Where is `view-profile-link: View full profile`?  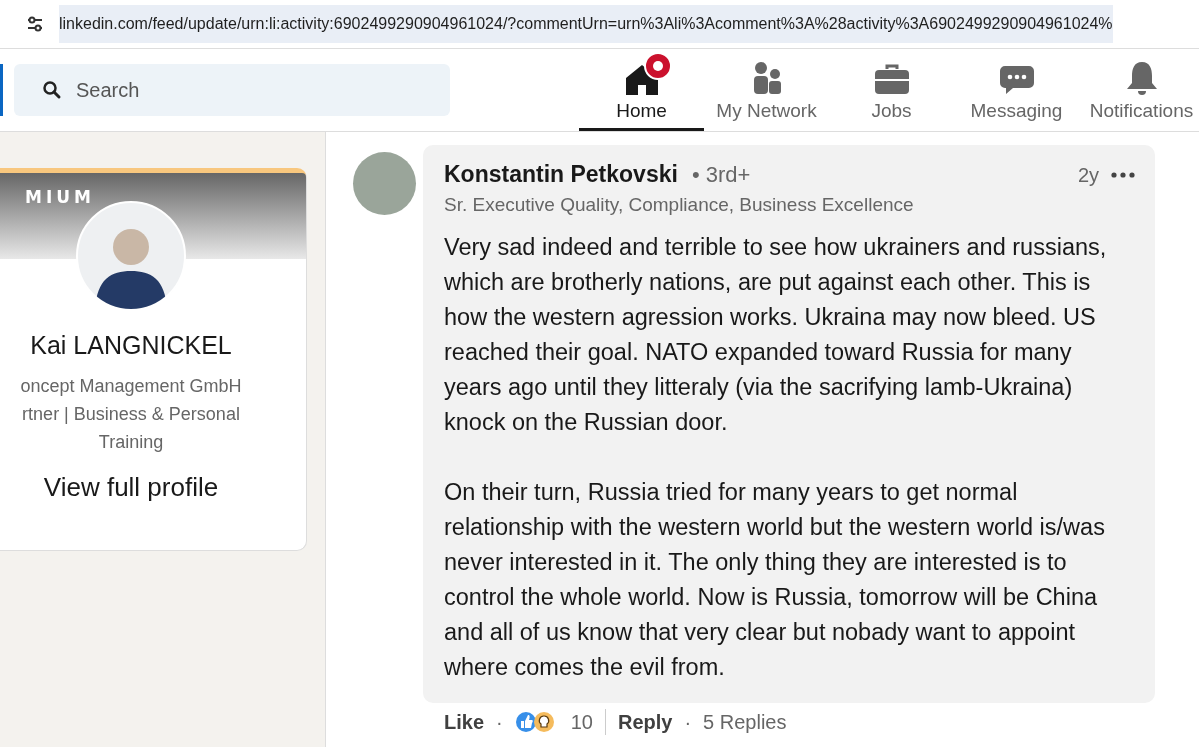
view-profile-link: View full profile is located at coordinates (131, 487).